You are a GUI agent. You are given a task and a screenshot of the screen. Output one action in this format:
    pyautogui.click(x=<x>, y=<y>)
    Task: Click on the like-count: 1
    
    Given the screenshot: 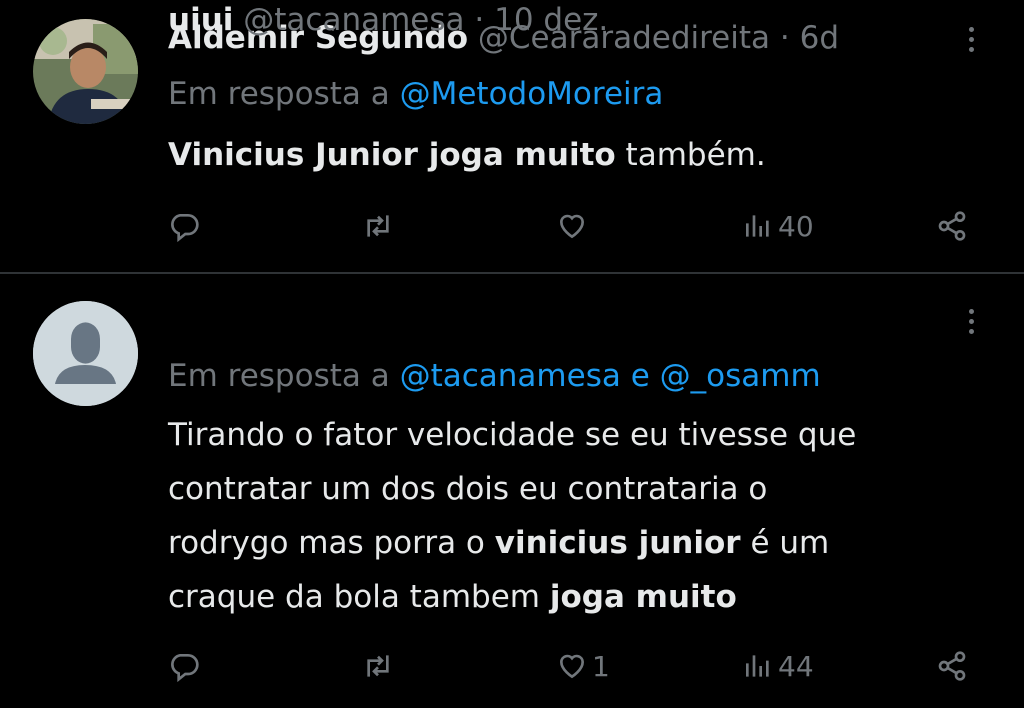 What is the action you would take?
    pyautogui.click(x=601, y=666)
    